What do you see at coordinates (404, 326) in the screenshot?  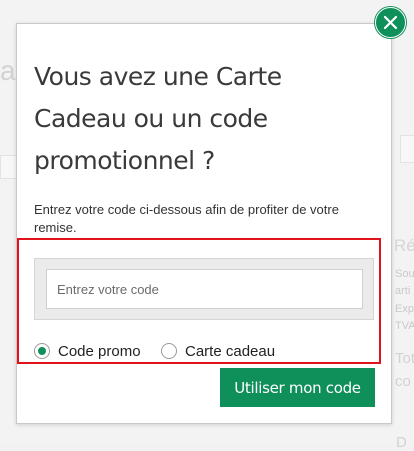 I see `background-summary-line: TVA` at bounding box center [404, 326].